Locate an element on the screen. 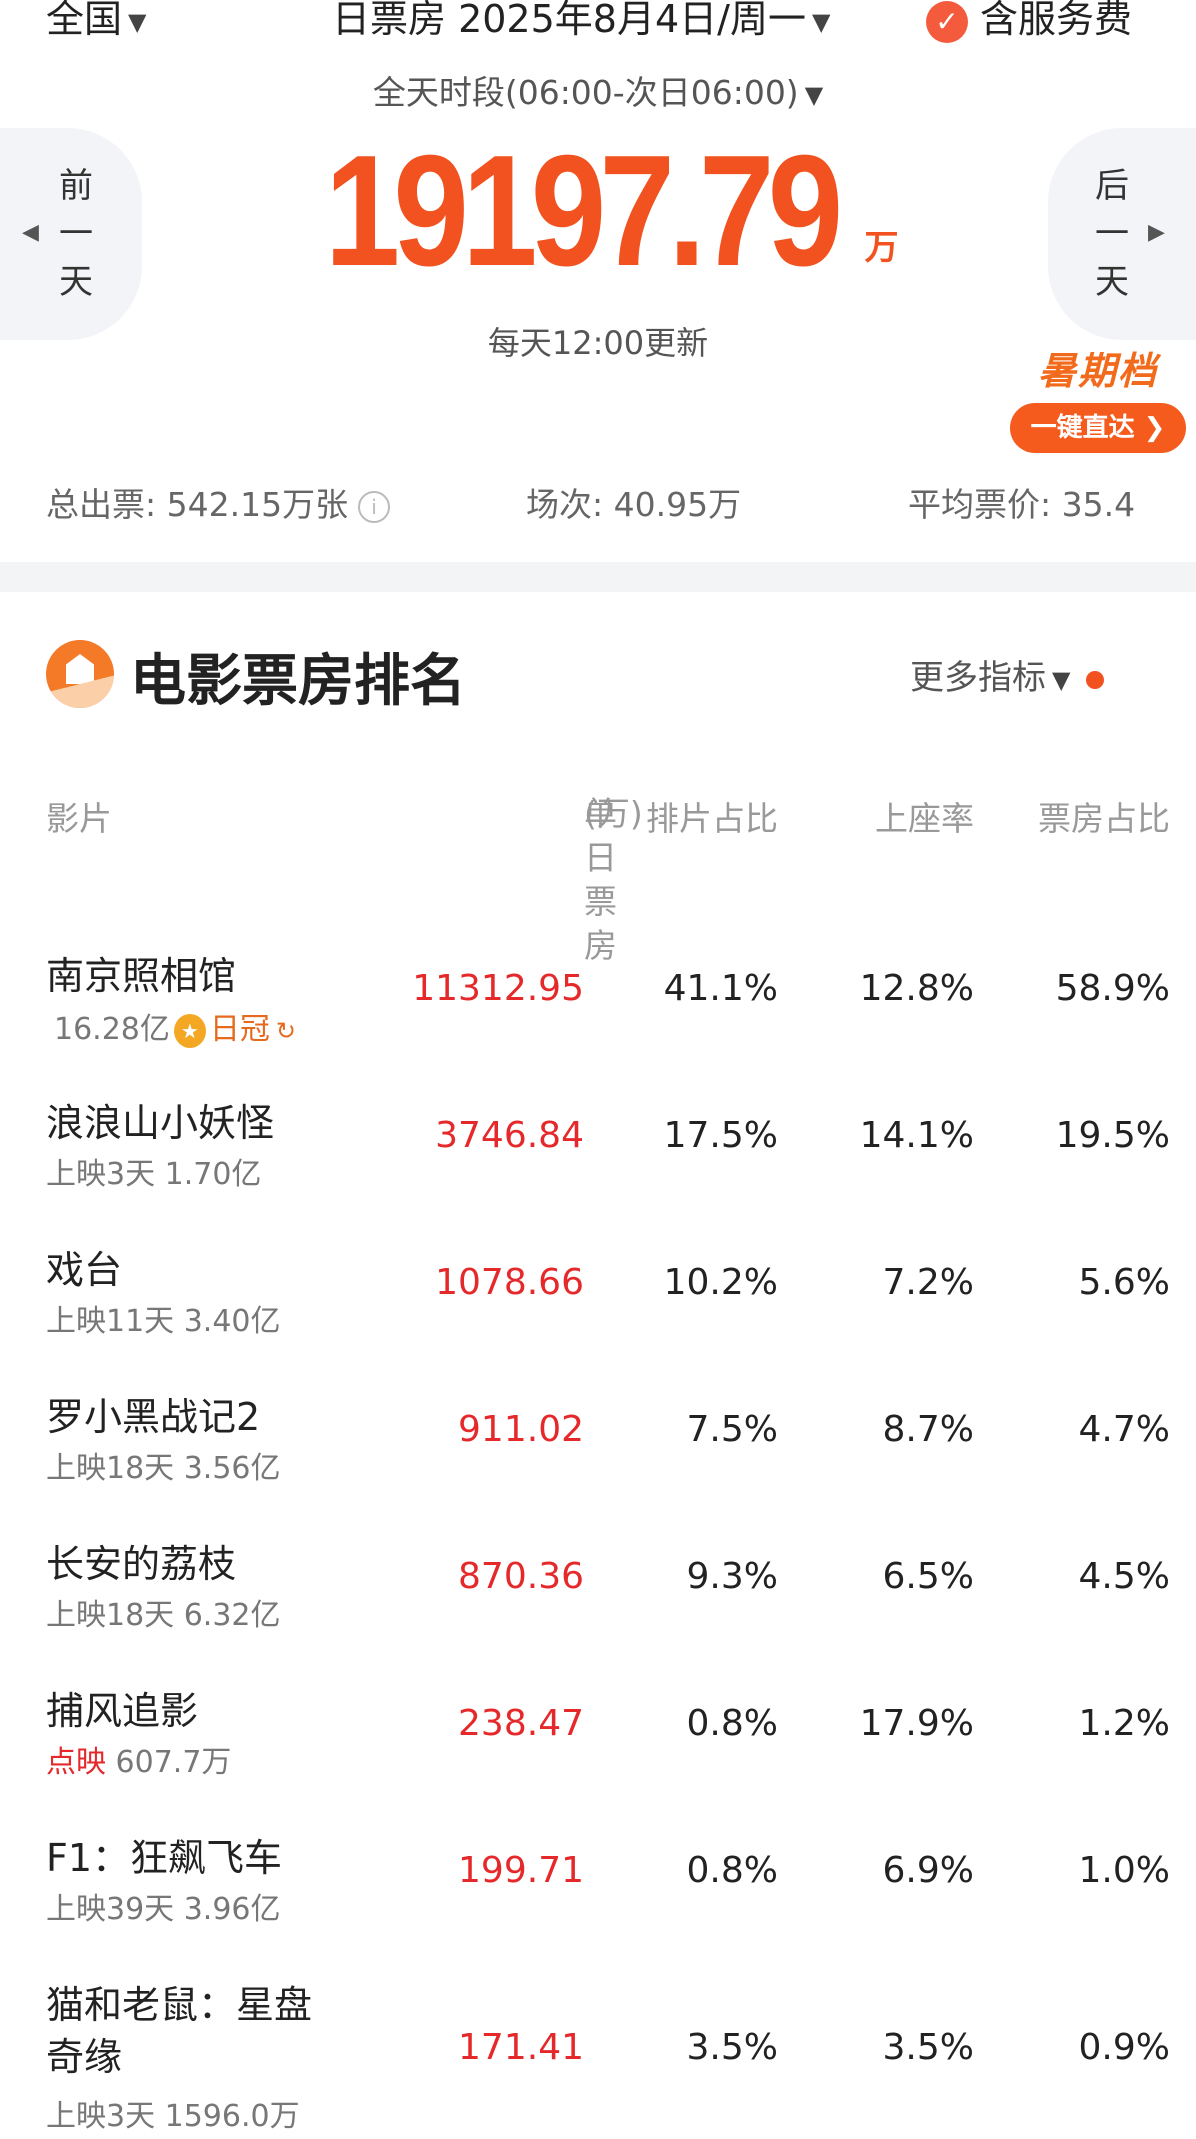 This screenshot has height=2139, width=1196. service-fee-label: 含服务费 is located at coordinates (1056, 20).